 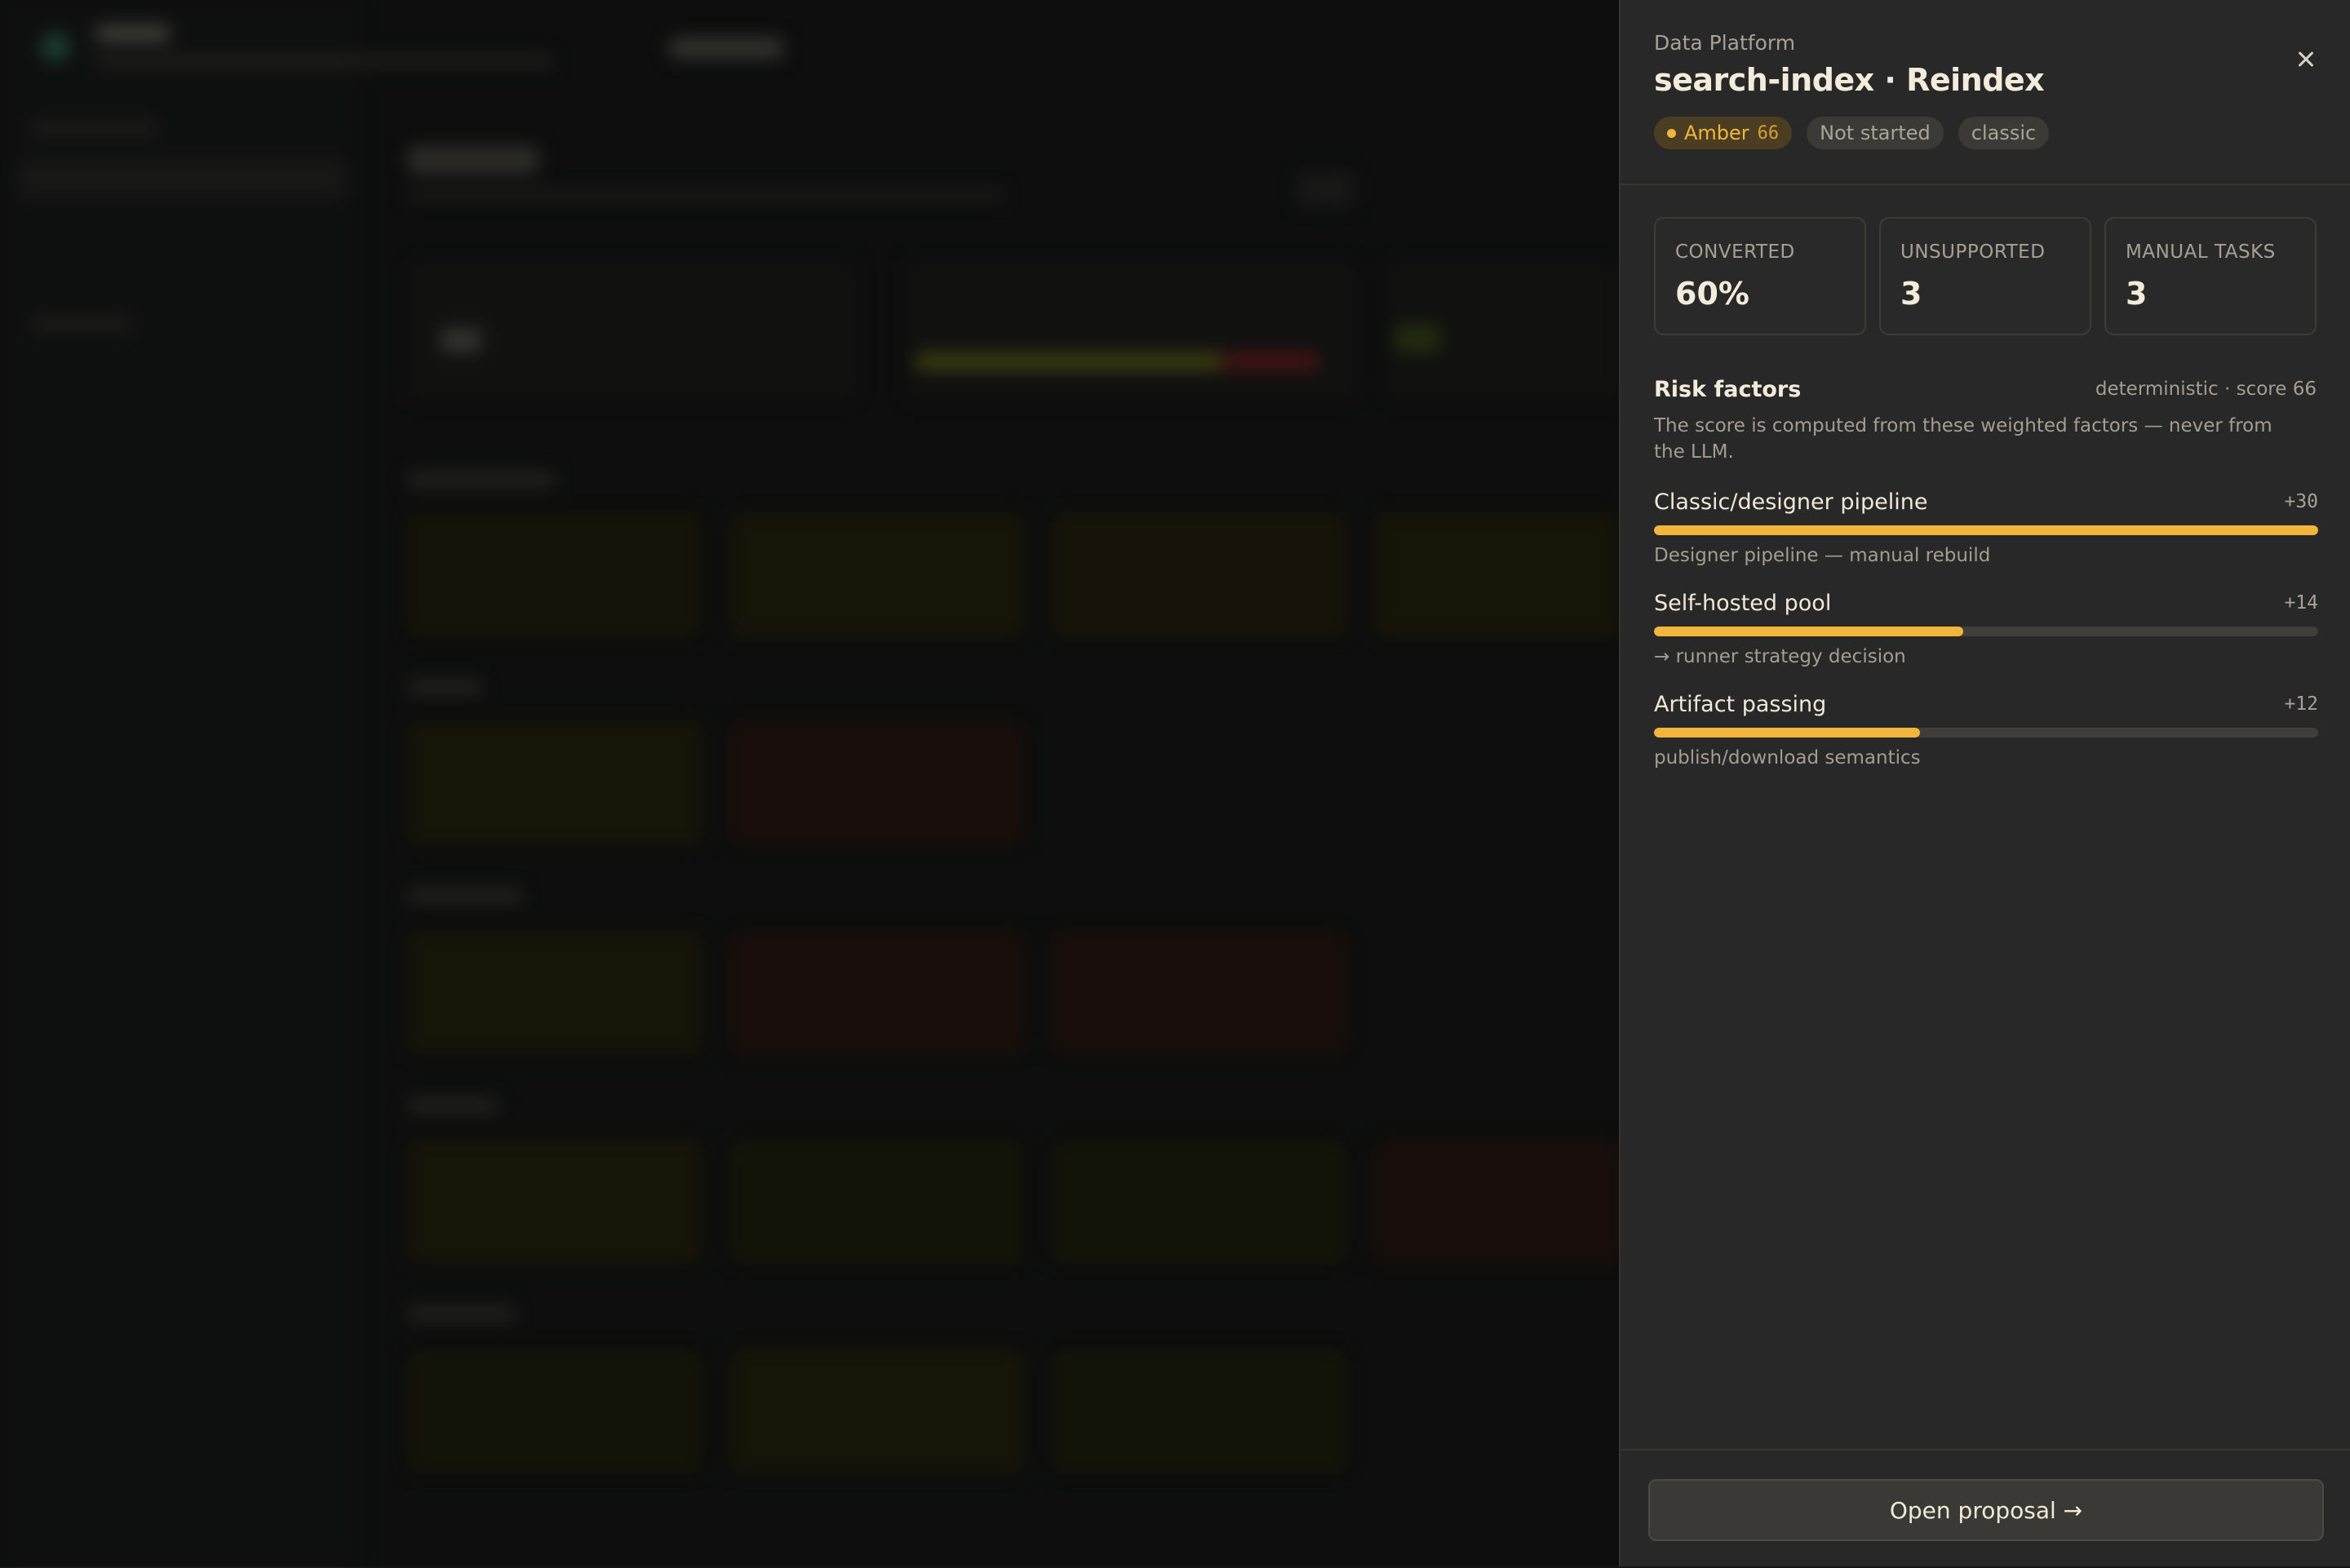 I want to click on factor-note: → runner strategy decision, so click(x=1780, y=656).